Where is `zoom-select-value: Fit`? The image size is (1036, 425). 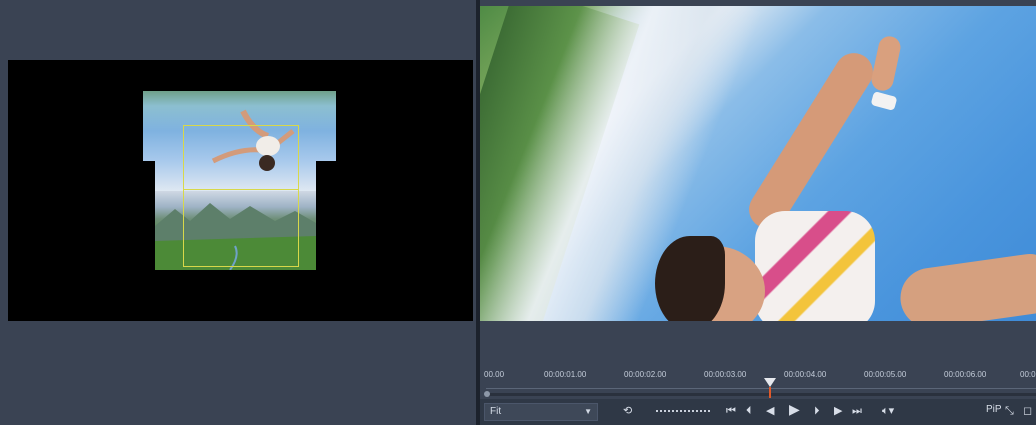 zoom-select-value: Fit is located at coordinates (496, 411).